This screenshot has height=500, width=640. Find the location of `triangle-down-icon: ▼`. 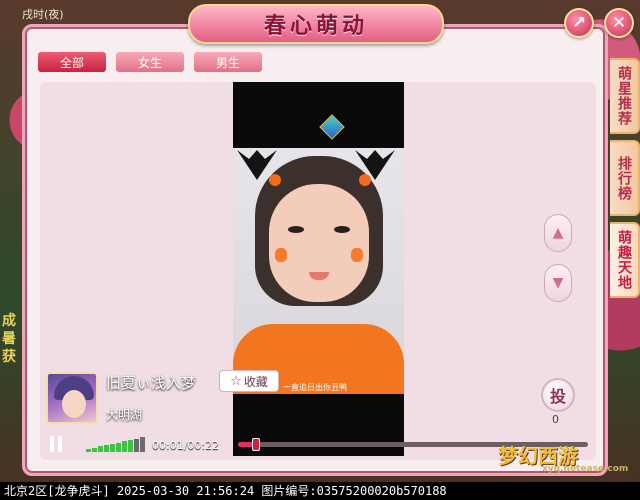

triangle-down-icon: ▼ is located at coordinates (558, 283).